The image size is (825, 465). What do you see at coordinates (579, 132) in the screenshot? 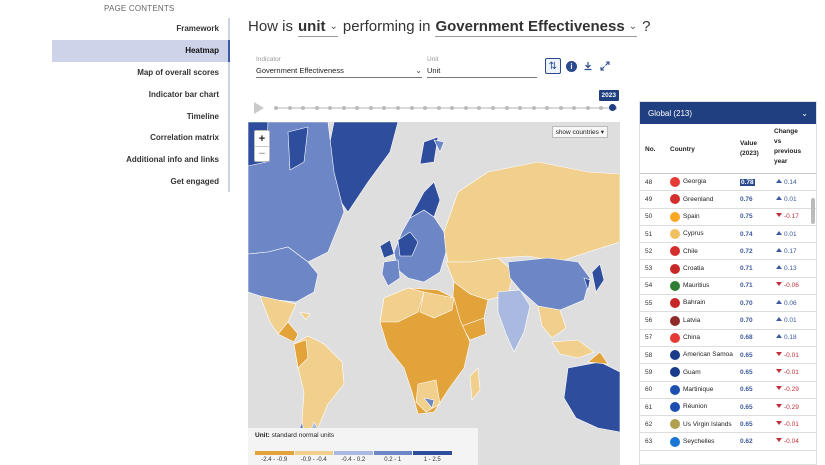
I see `show-countries-select: show countries ▾` at bounding box center [579, 132].